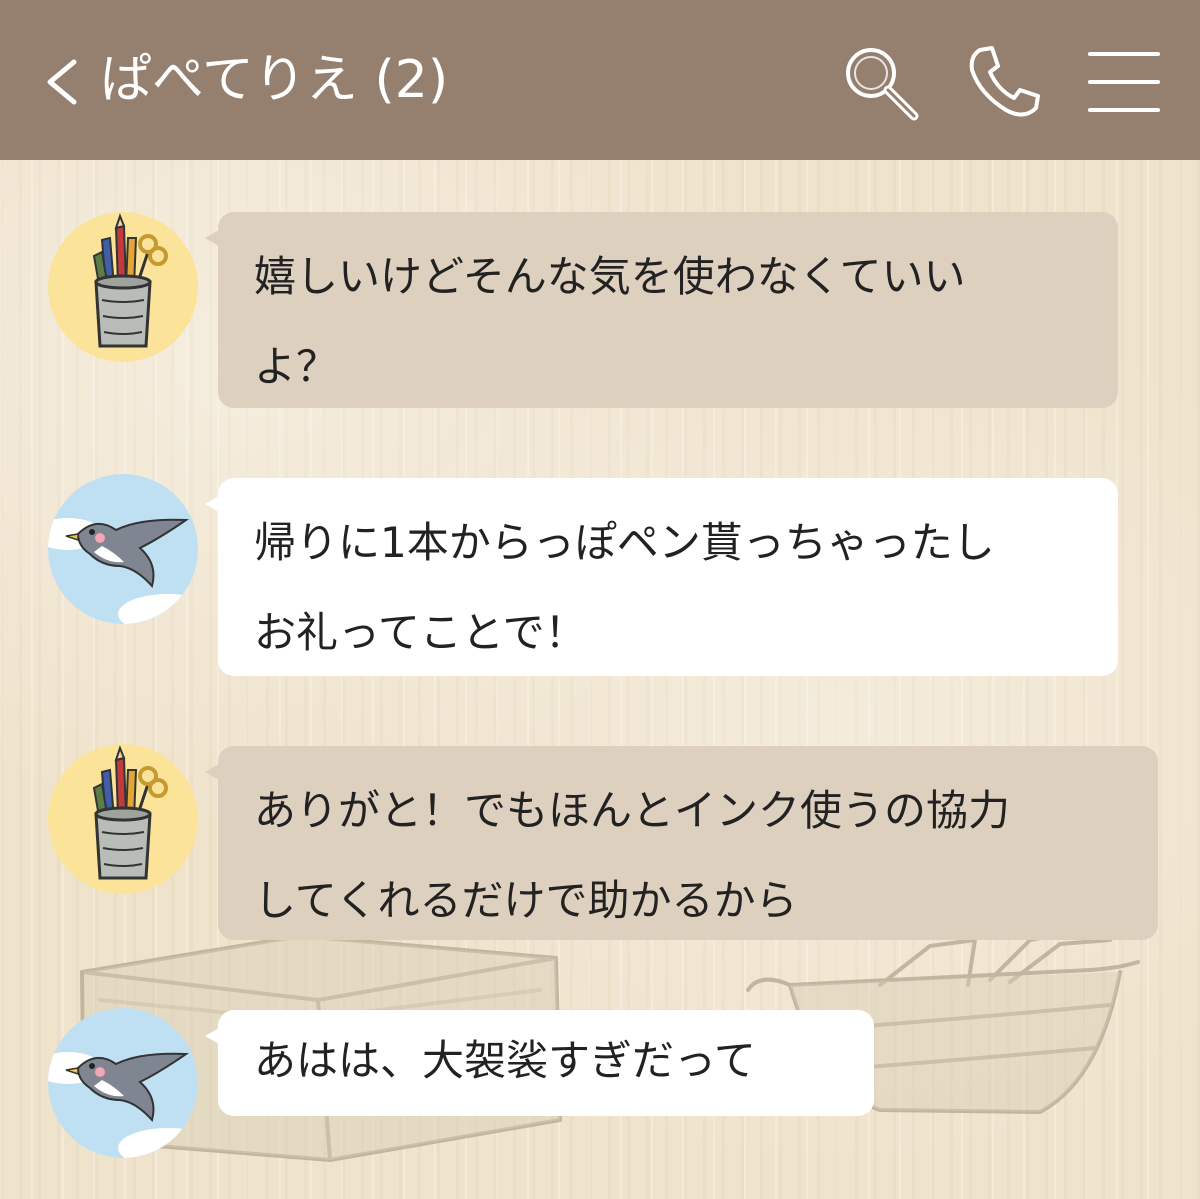 The height and width of the screenshot is (1199, 1200). What do you see at coordinates (62, 82) in the screenshot?
I see `chevron-left-icon` at bounding box center [62, 82].